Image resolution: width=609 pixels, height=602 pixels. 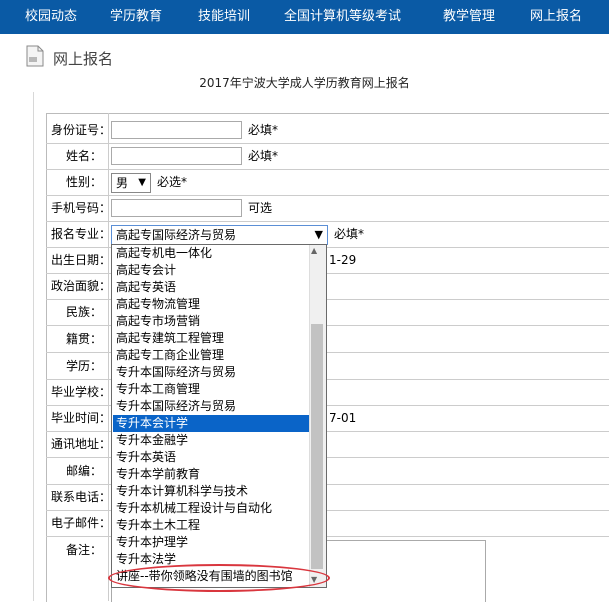 I want to click on dropdown-option: 高起专物流管理, so click(x=211, y=304).